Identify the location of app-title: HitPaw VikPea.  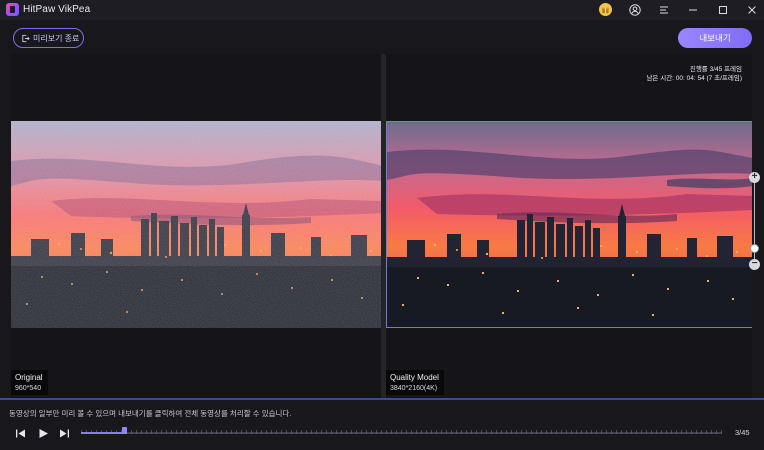
(57, 9).